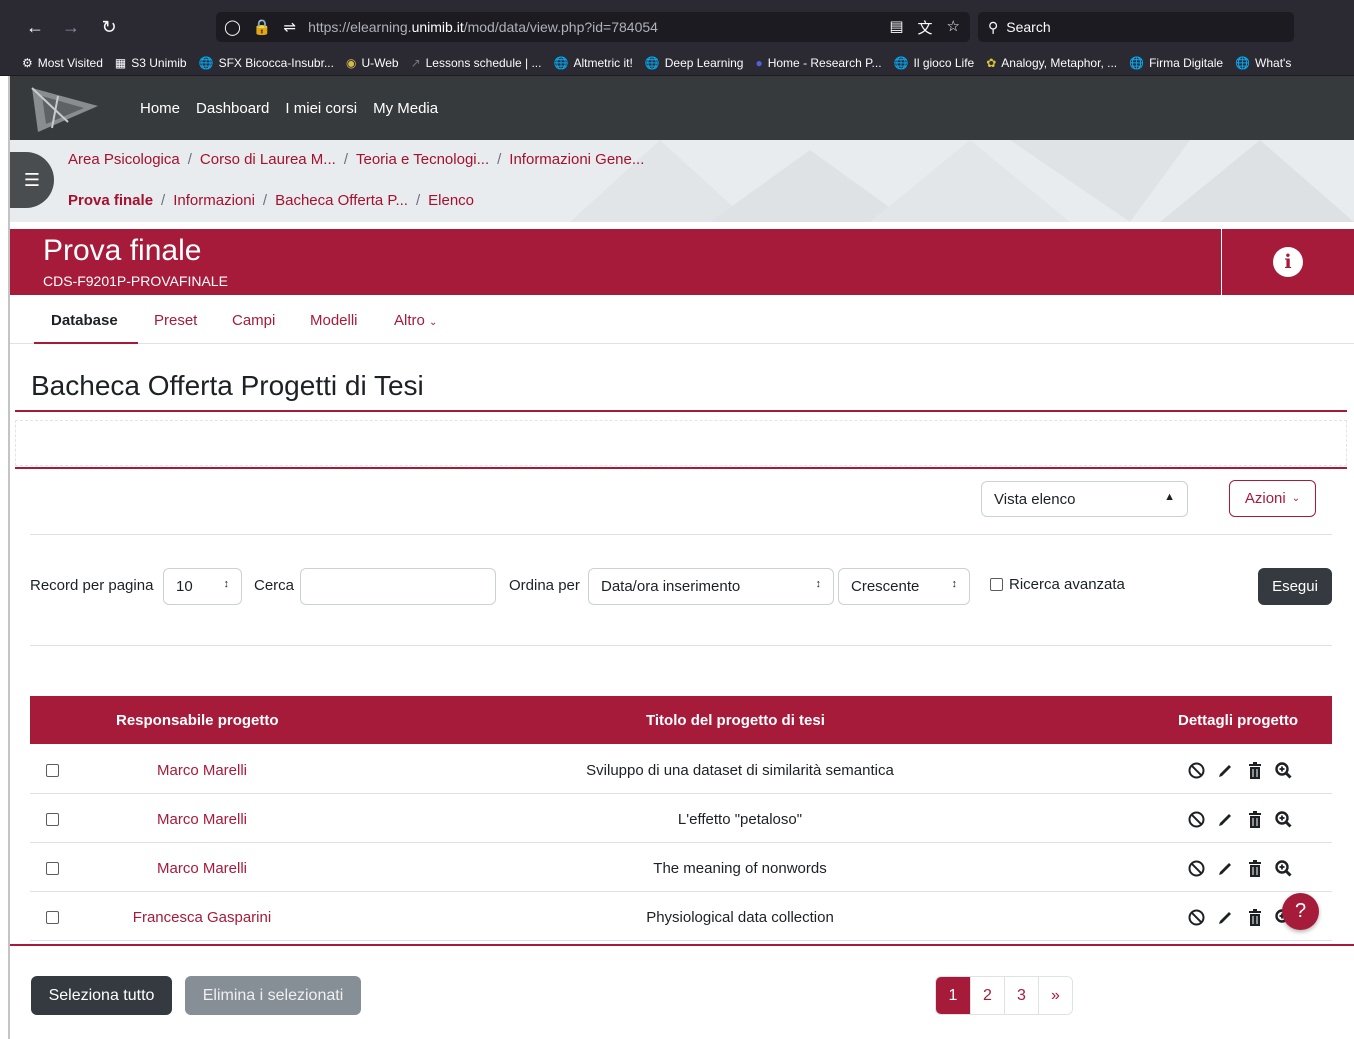 This screenshot has width=1354, height=1039. Describe the element at coordinates (953, 27) in the screenshot. I see `bookmark-star-icon: ☆` at that location.